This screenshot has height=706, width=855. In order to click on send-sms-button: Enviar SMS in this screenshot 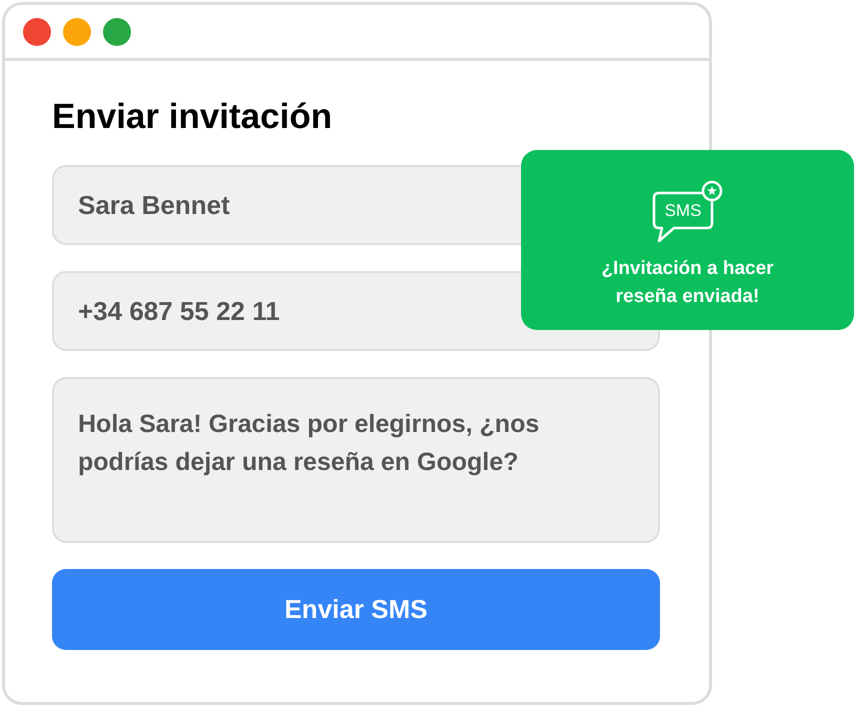, I will do `click(356, 609)`.